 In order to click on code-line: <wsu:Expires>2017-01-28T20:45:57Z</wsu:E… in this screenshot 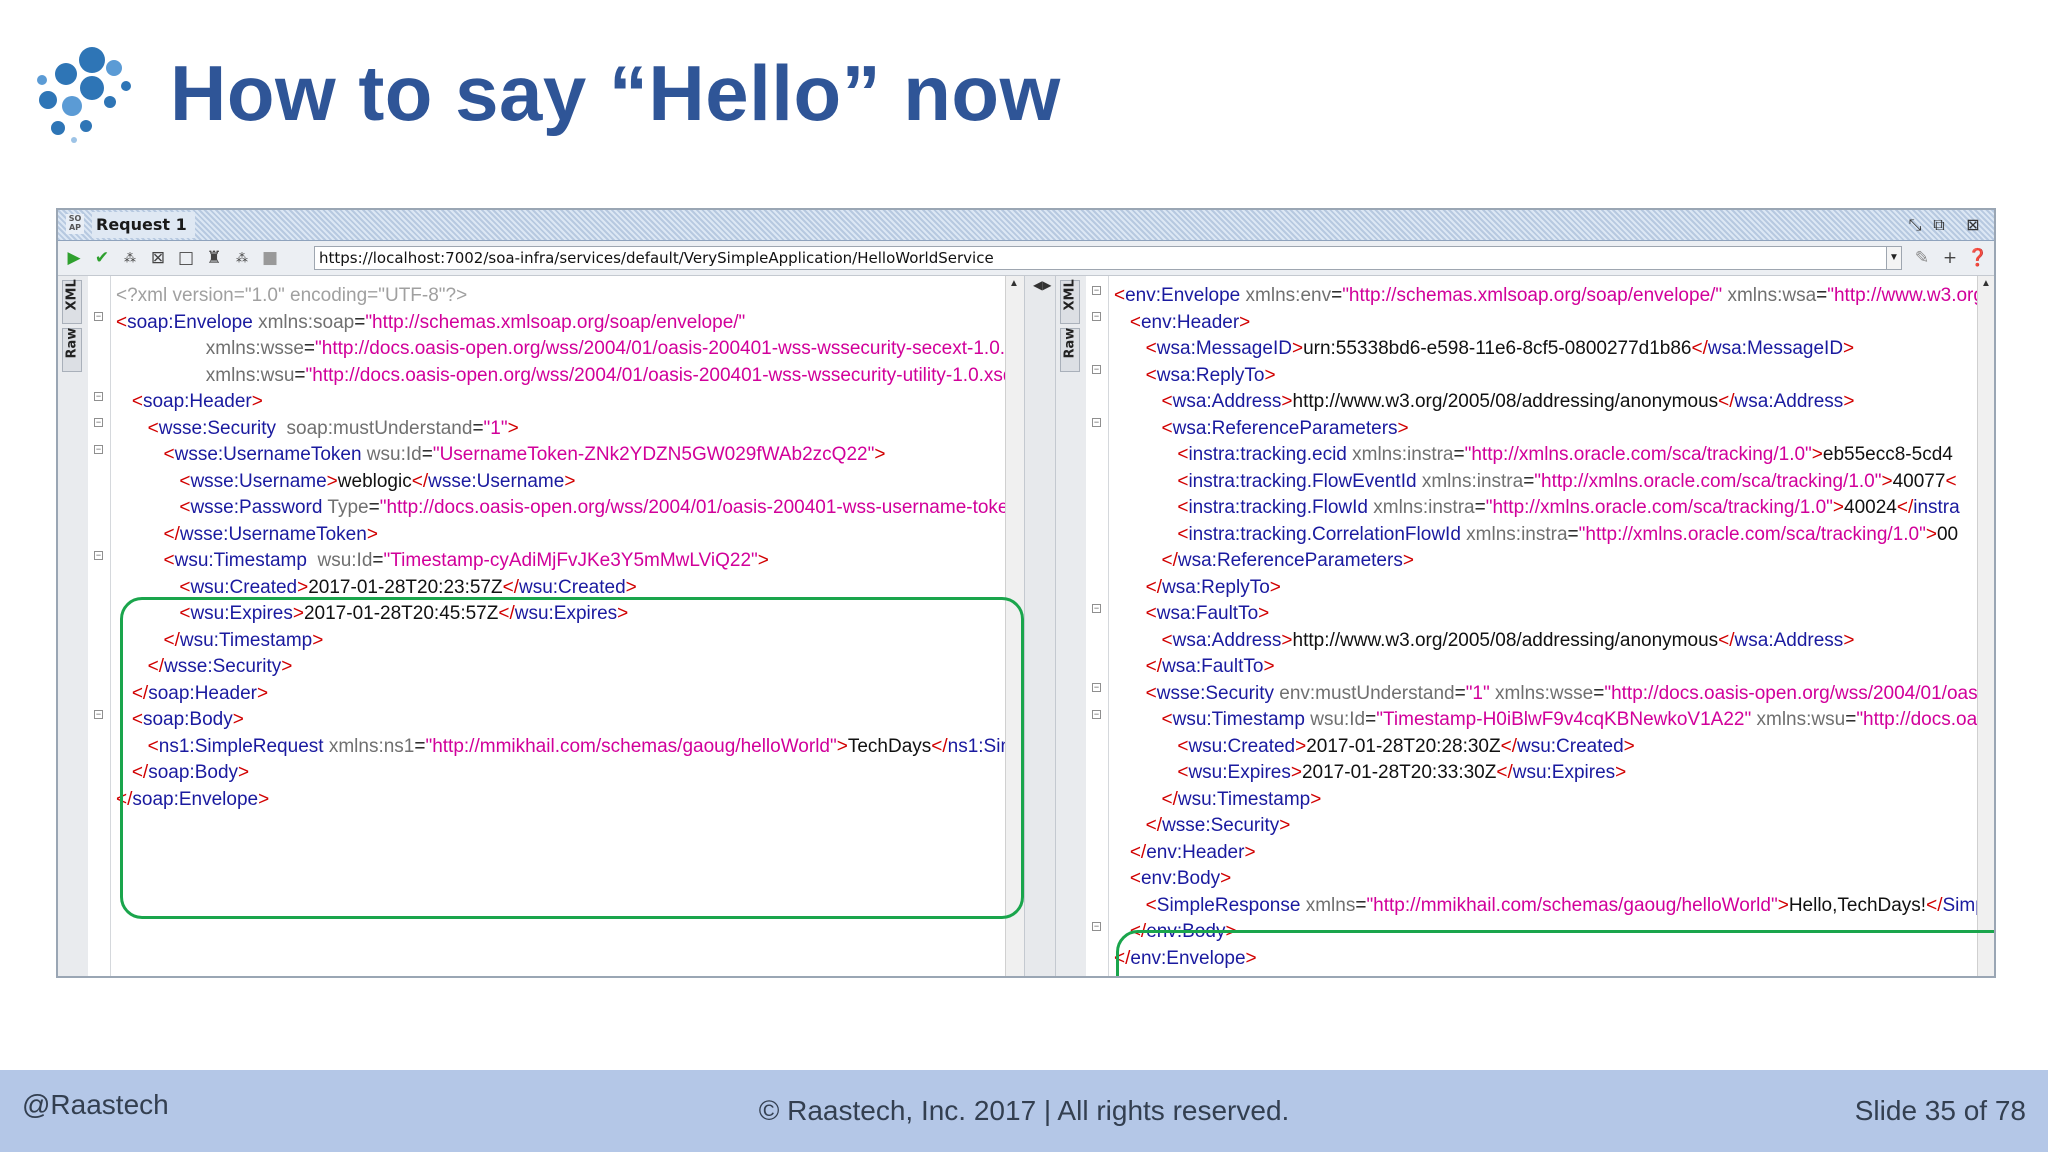, I will do `click(570, 614)`.